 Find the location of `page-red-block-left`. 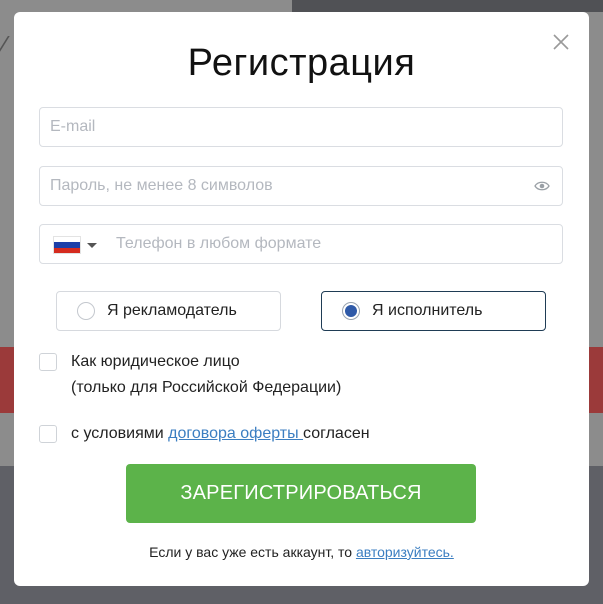

page-red-block-left is located at coordinates (7, 380).